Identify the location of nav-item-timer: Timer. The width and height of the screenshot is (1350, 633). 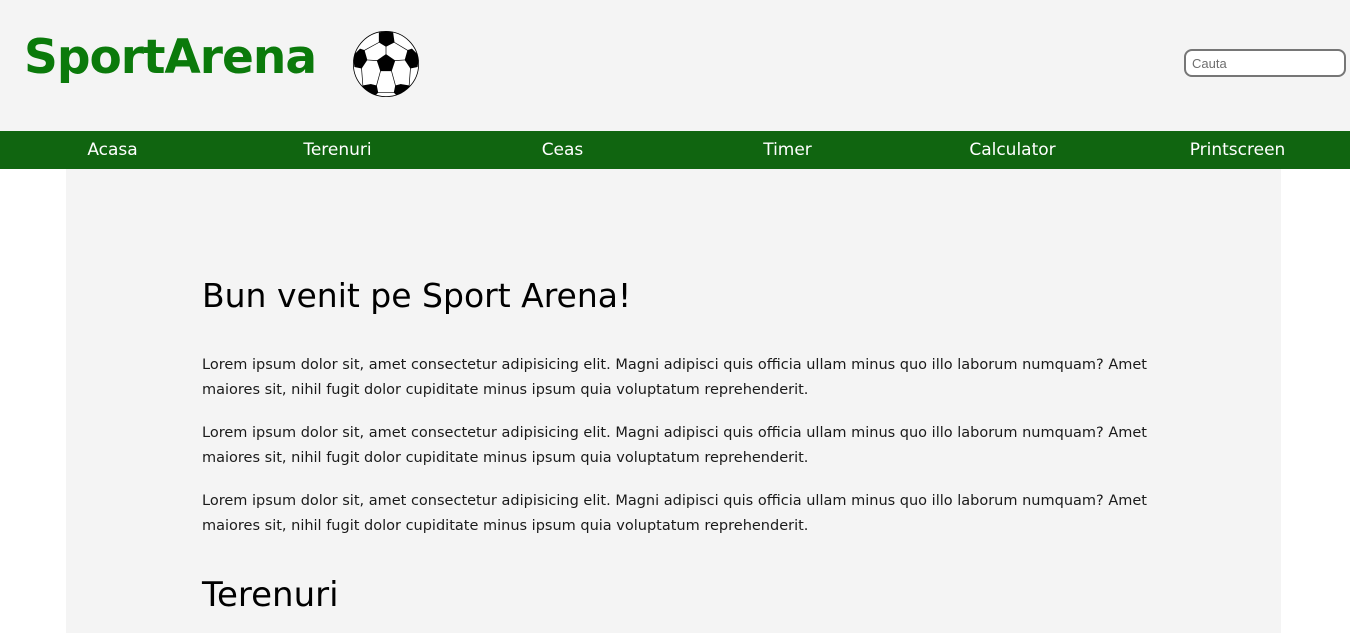
(787, 150).